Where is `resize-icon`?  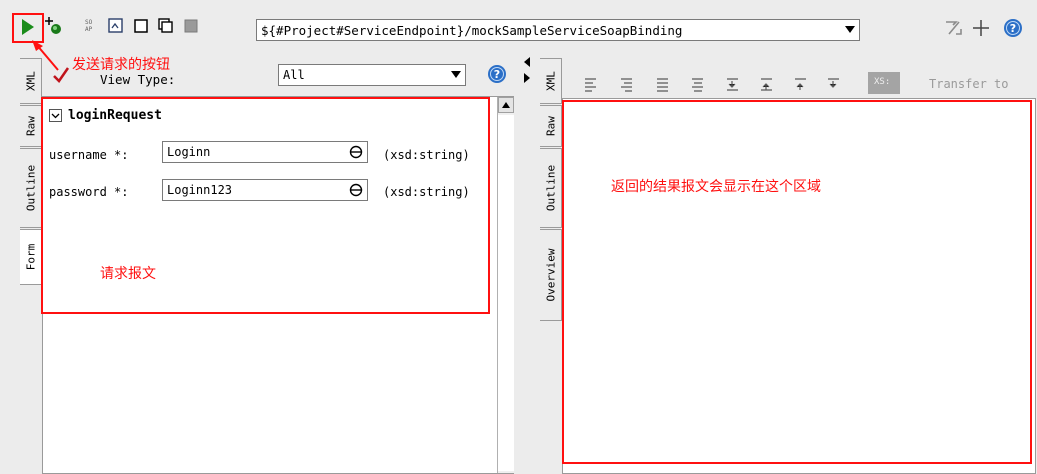 resize-icon is located at coordinates (954, 28).